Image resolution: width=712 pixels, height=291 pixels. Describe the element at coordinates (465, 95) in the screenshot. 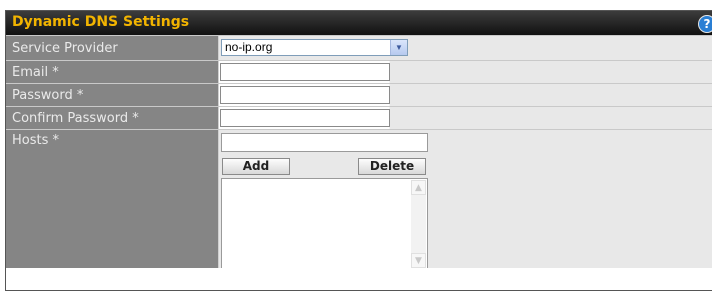

I see `password-cell` at that location.